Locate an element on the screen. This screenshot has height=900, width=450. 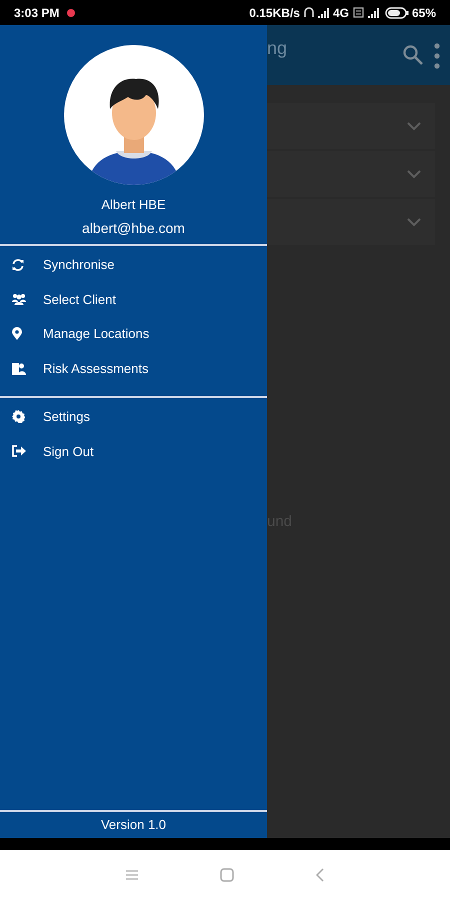
clipboard-person-icon is located at coordinates (19, 368).